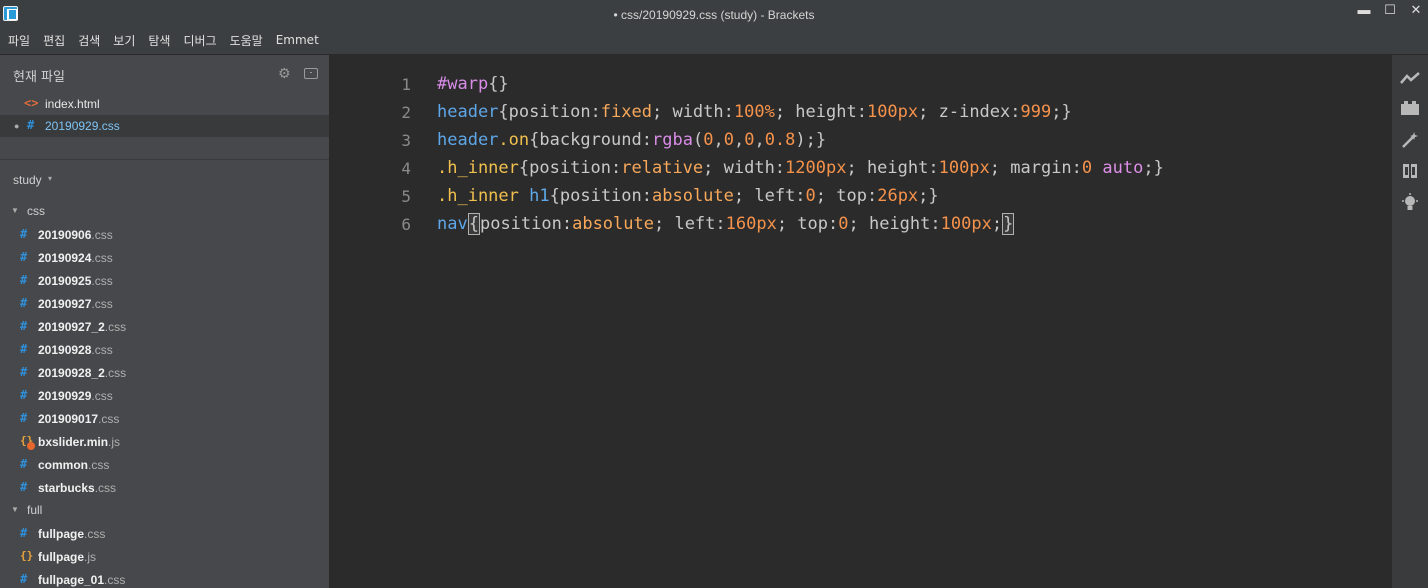  Describe the element at coordinates (75, 235) in the screenshot. I see `file-name: 20190906.css` at that location.